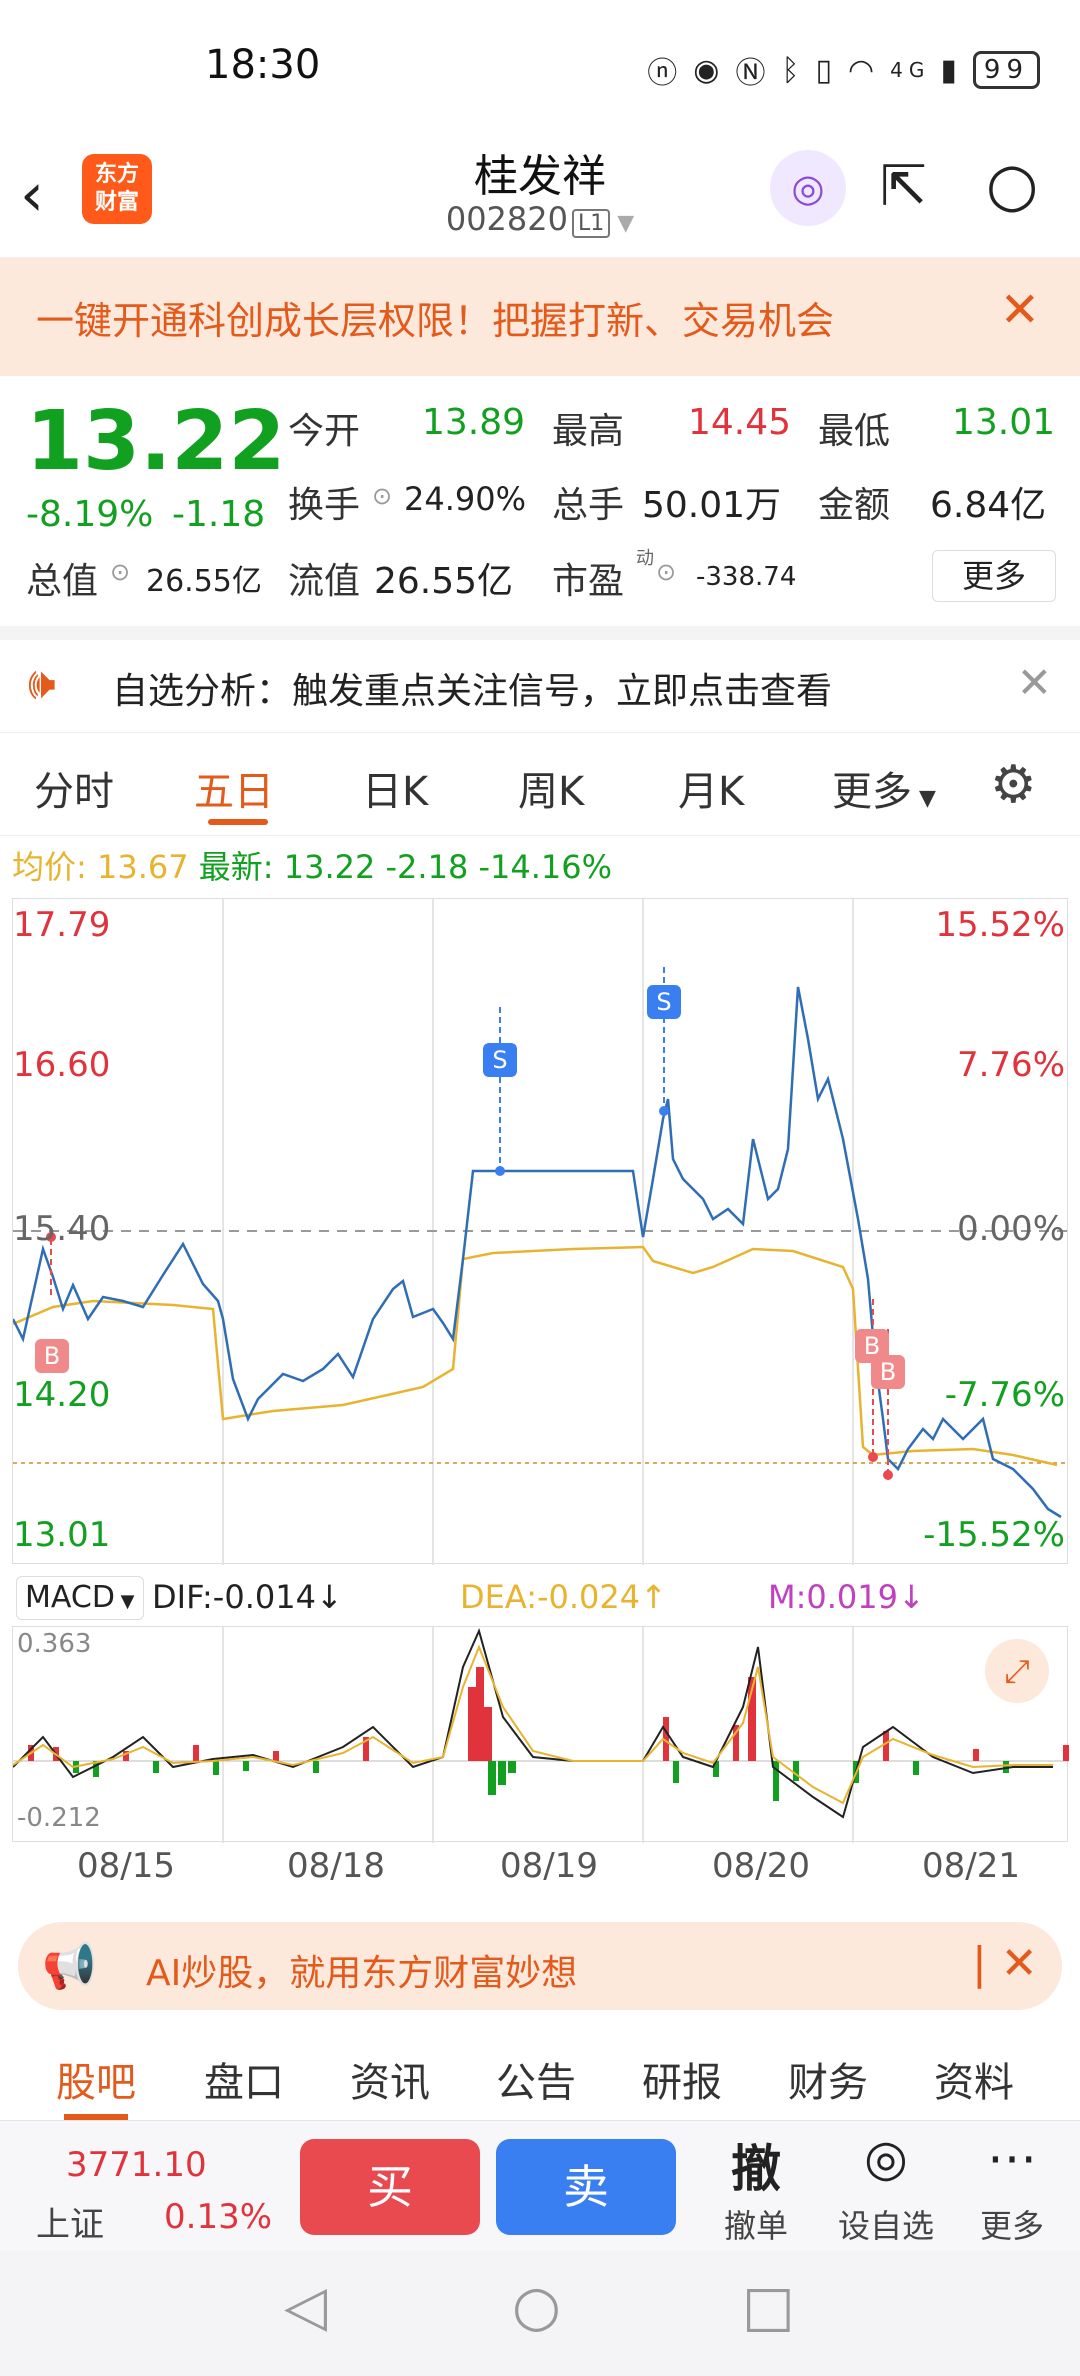  I want to click on robot-assistant-icon: ◎, so click(808, 188).